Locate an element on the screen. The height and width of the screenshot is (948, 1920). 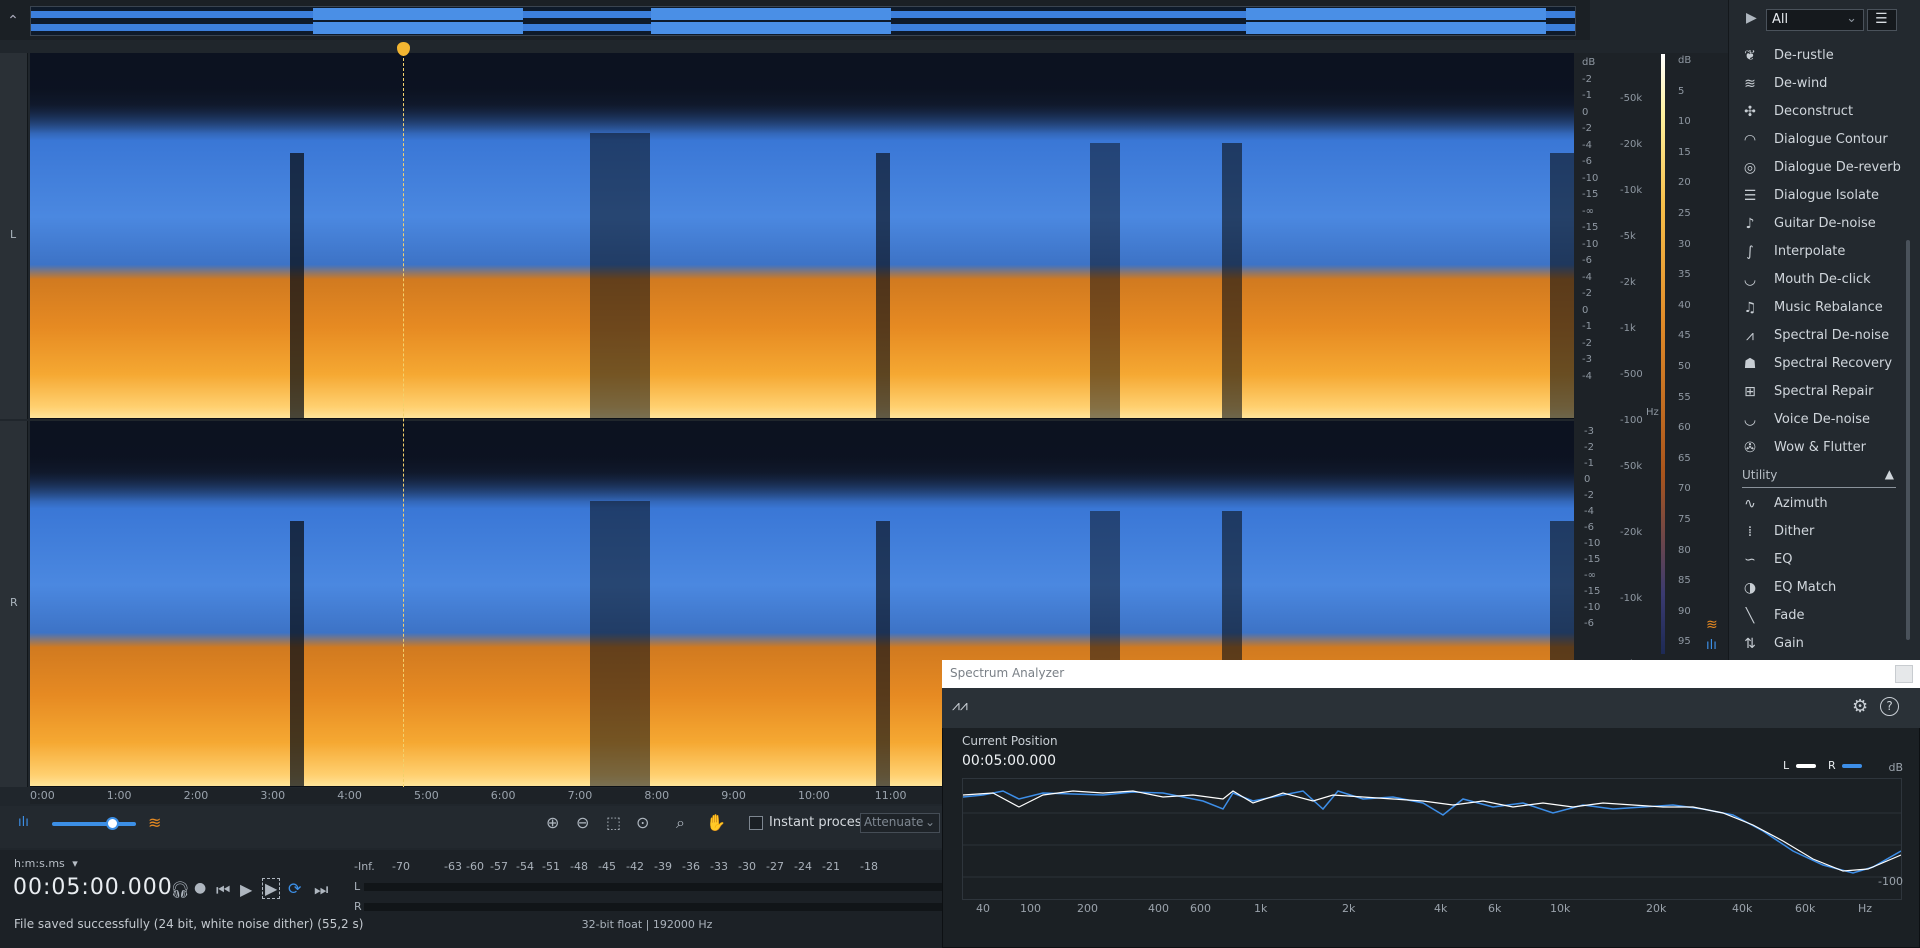
waveform-overview is located at coordinates (795, 20).